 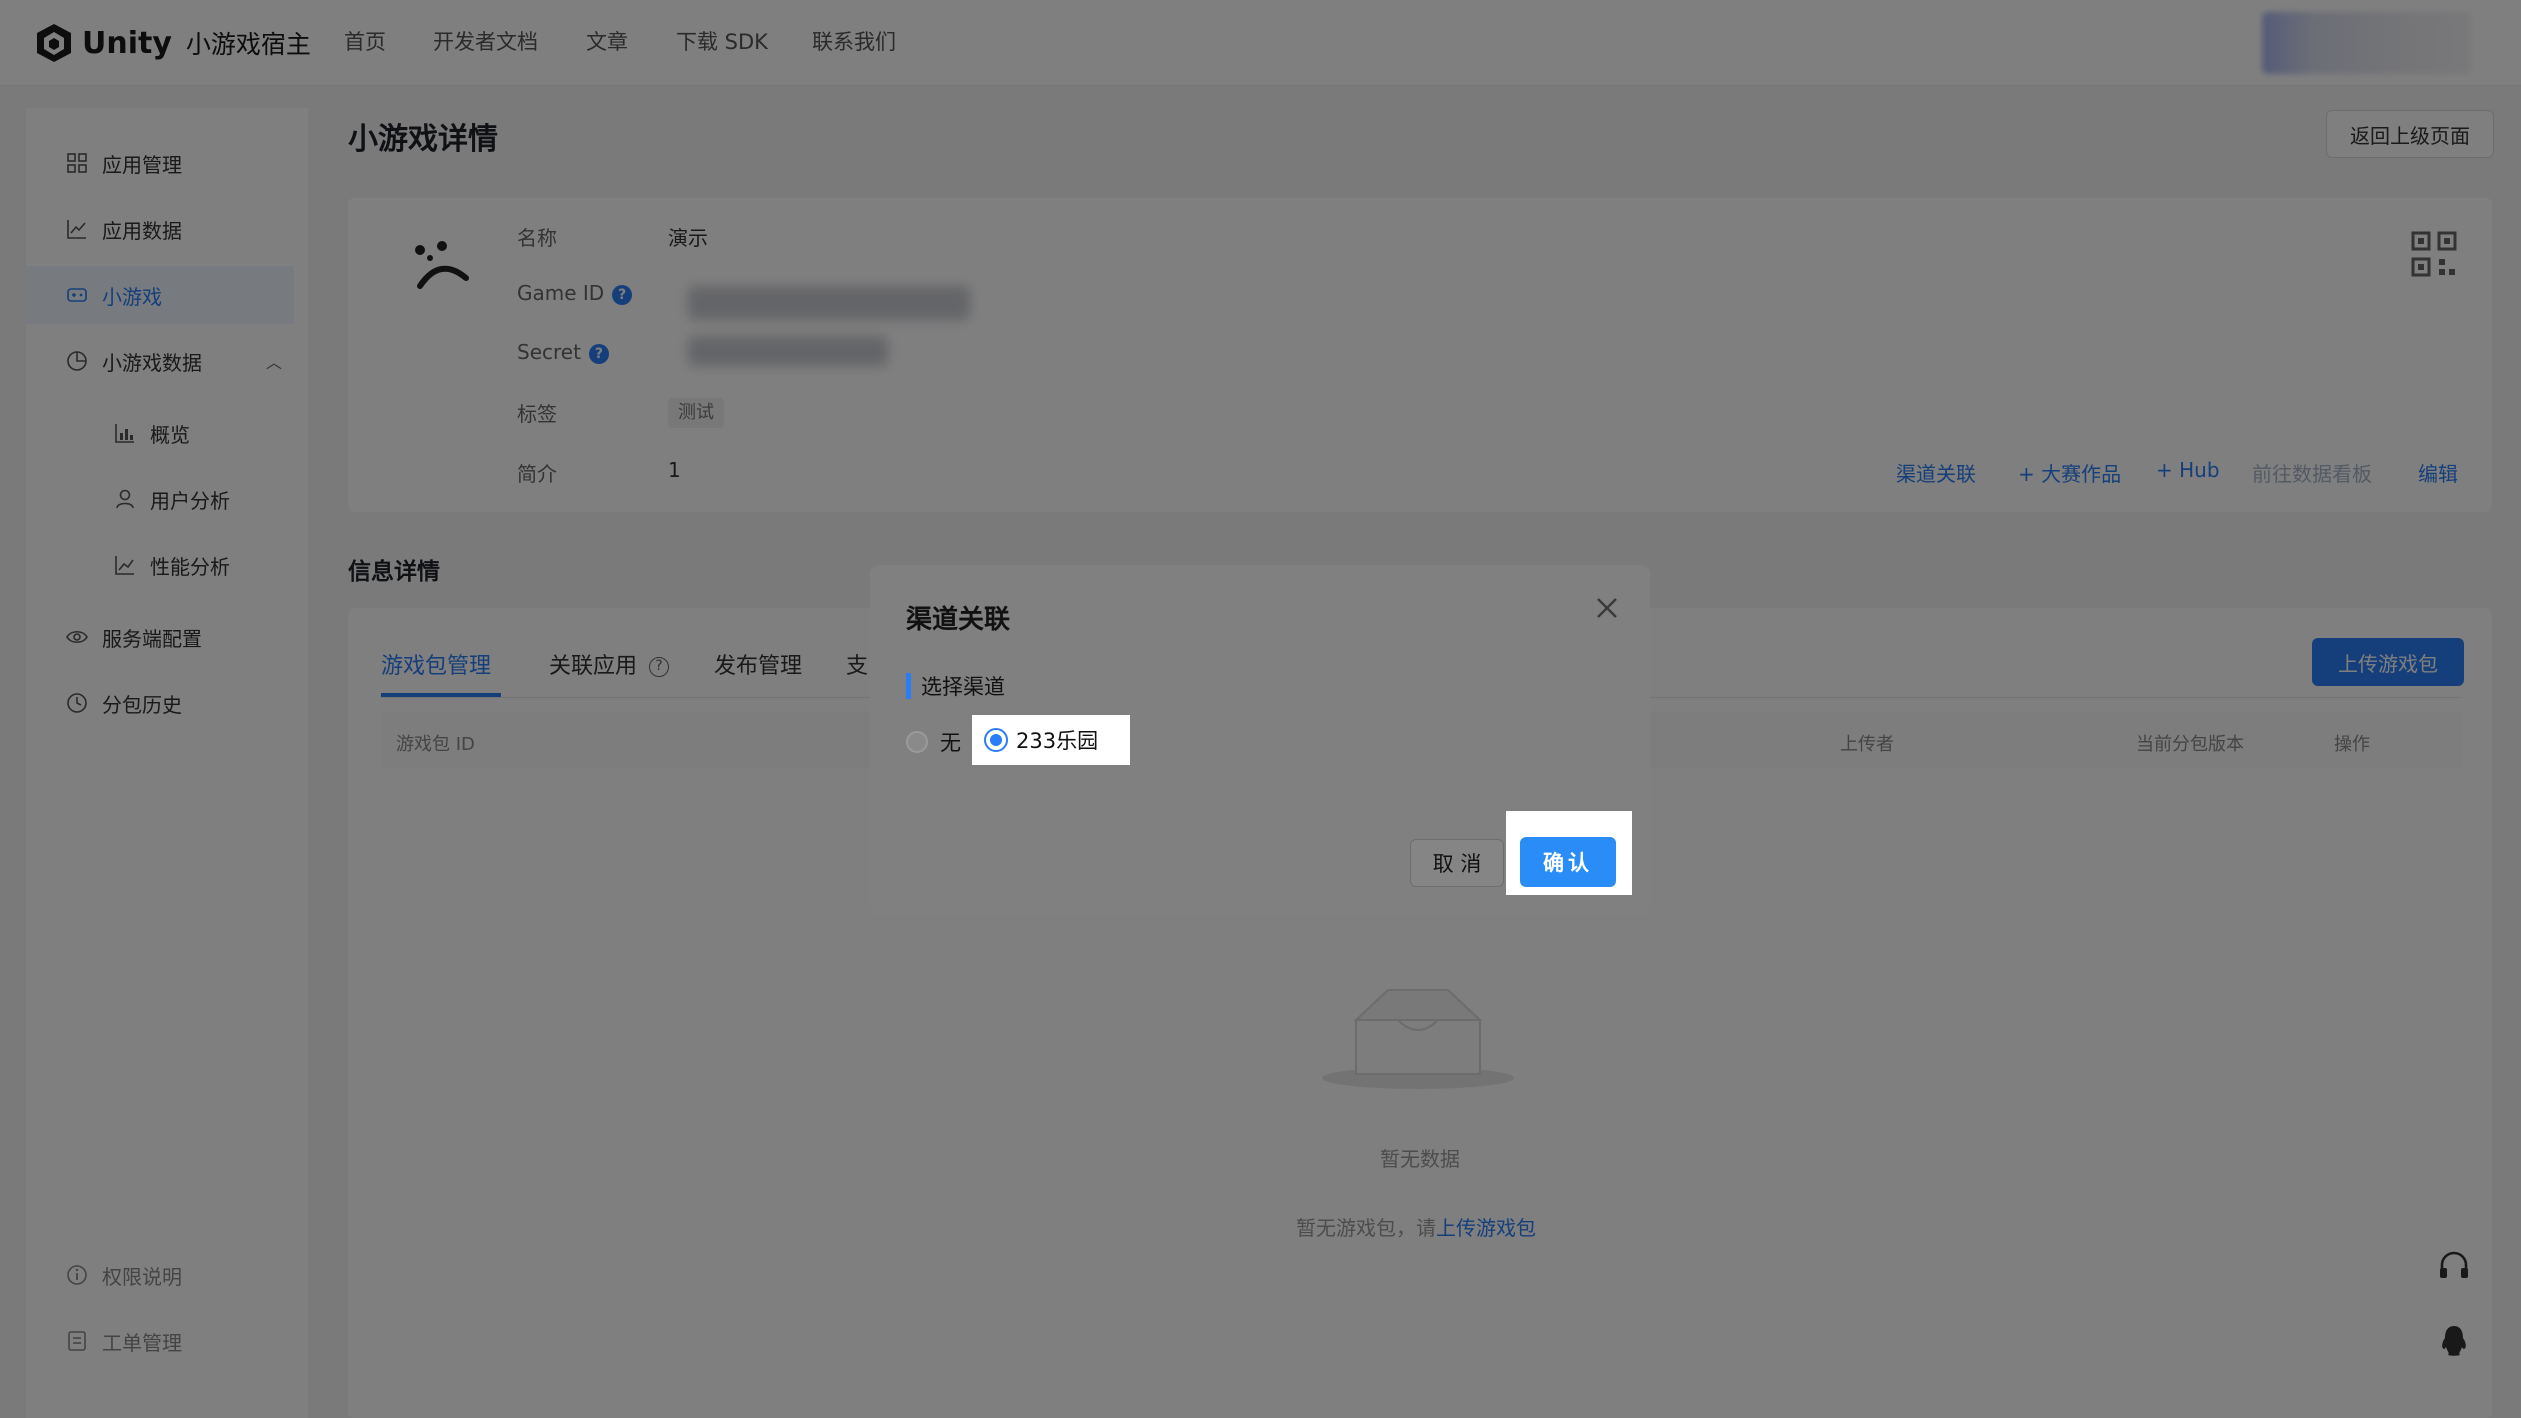 I want to click on close-icon, so click(x=1607, y=608).